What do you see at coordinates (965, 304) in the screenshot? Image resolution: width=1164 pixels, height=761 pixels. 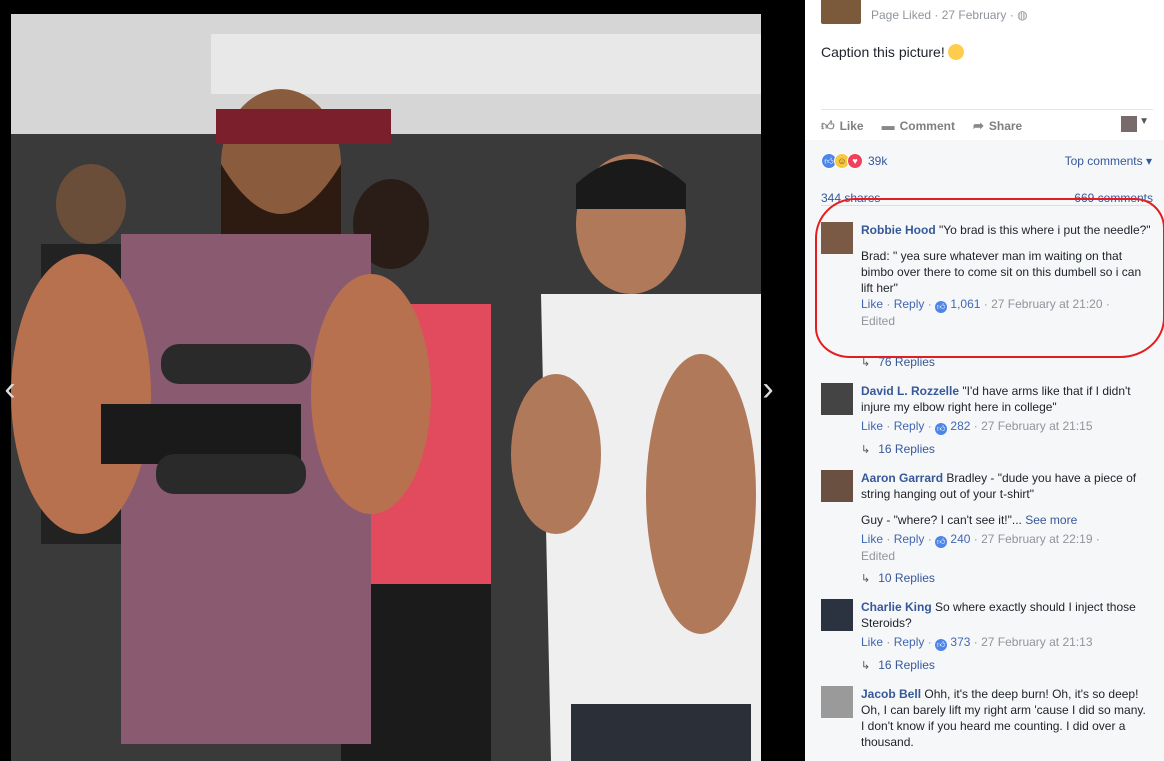 I see `comment-like-count: 1,061` at bounding box center [965, 304].